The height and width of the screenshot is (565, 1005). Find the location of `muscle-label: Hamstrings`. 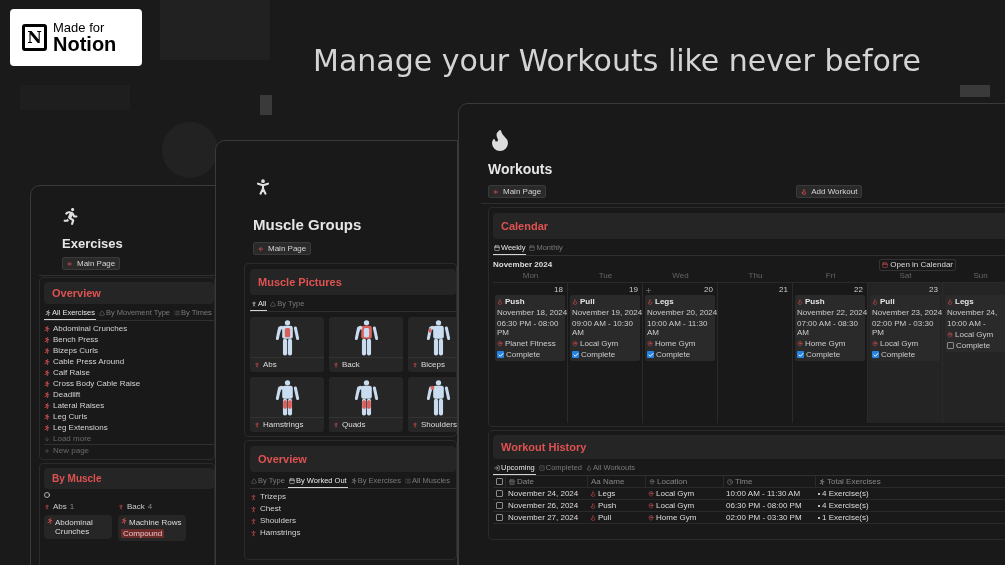

muscle-label: Hamstrings is located at coordinates (283, 425).